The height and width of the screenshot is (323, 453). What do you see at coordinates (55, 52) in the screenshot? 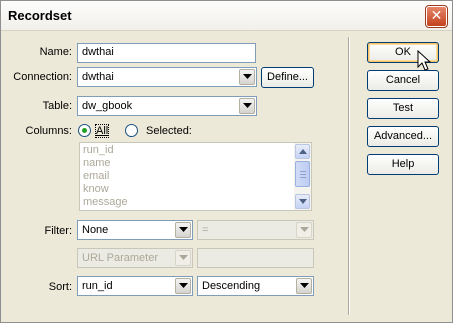
I see `name-label: Name:` at bounding box center [55, 52].